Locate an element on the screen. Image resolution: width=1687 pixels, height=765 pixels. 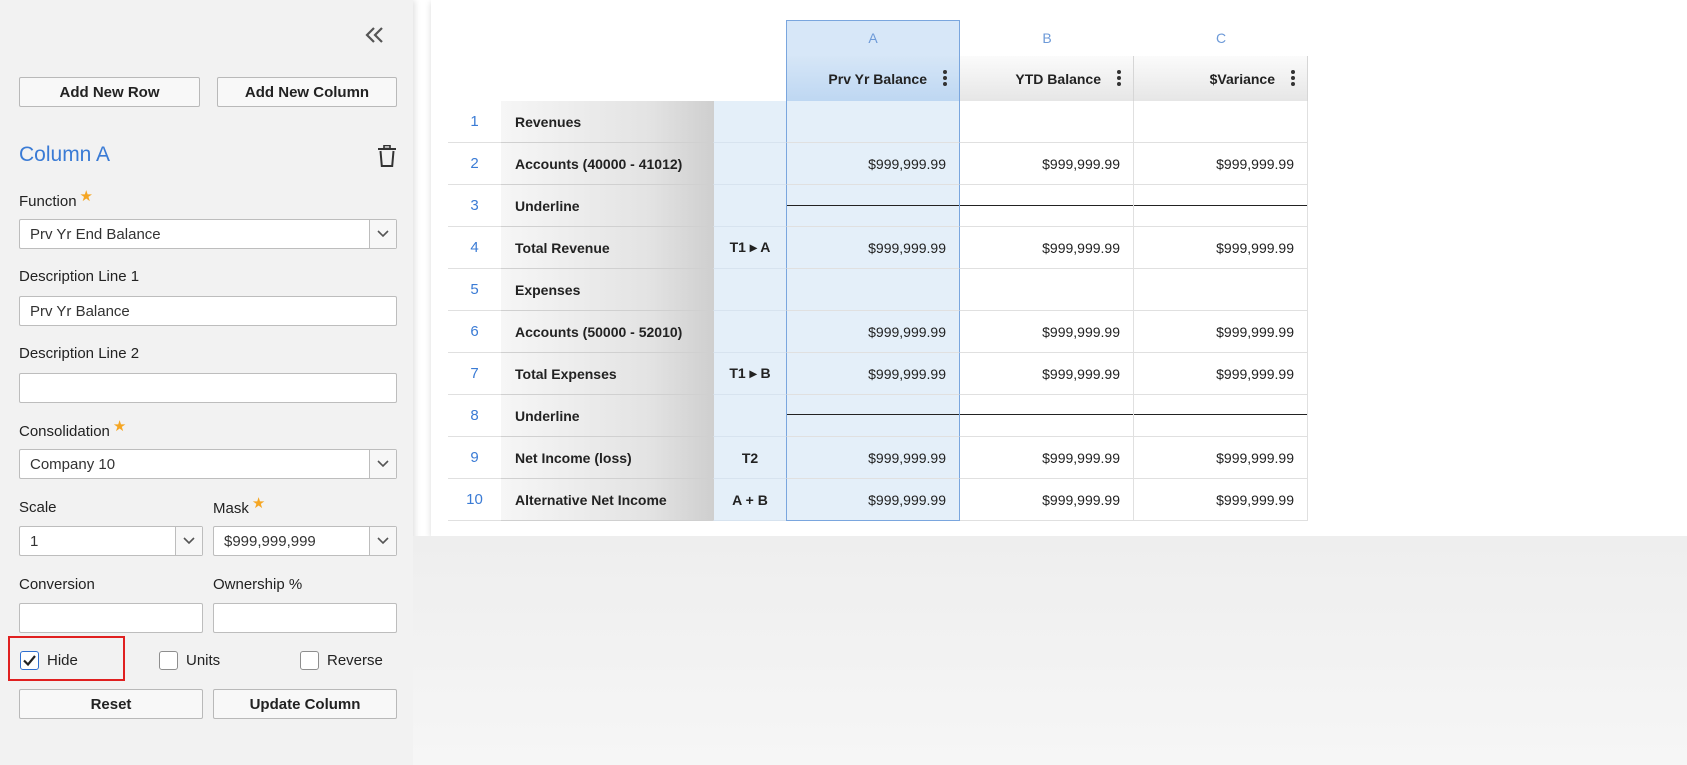
mask-label: Mask ★ is located at coordinates (239, 506).